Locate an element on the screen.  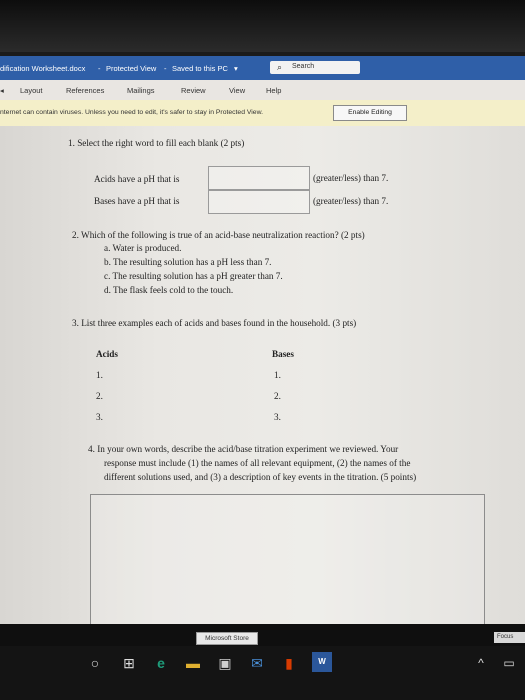
base-item-1: 1. is located at coordinates (277, 375).